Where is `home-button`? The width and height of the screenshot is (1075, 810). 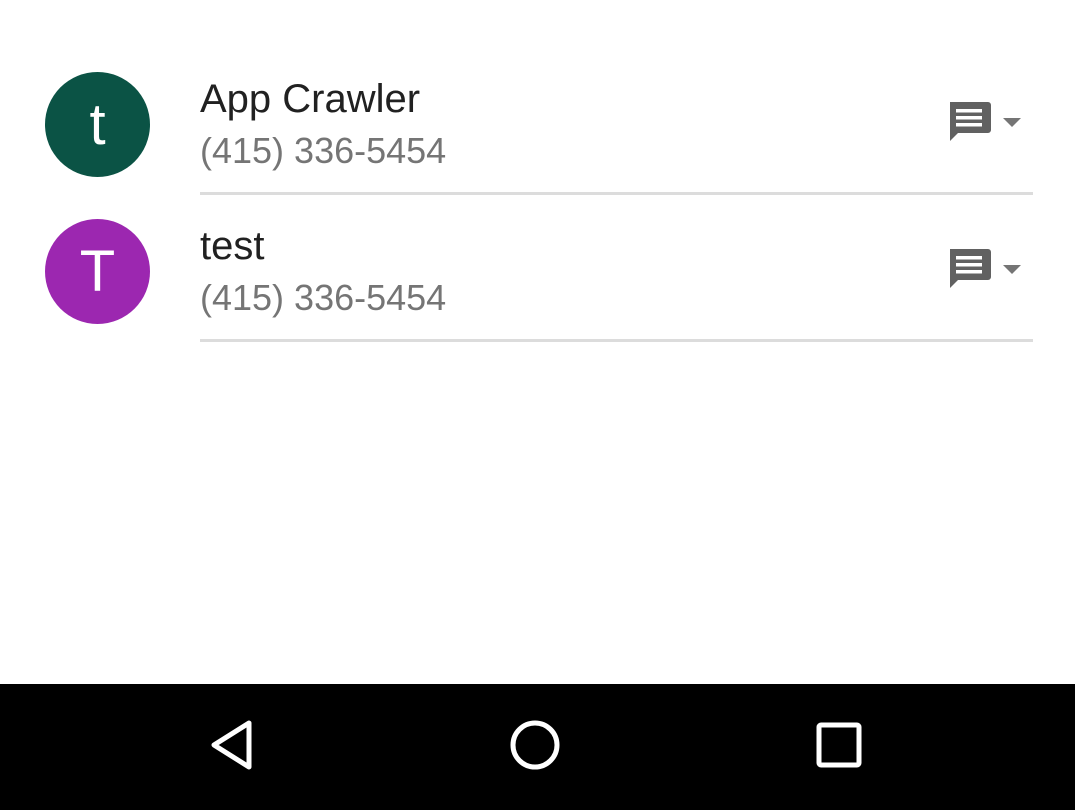
home-button is located at coordinates (535, 747).